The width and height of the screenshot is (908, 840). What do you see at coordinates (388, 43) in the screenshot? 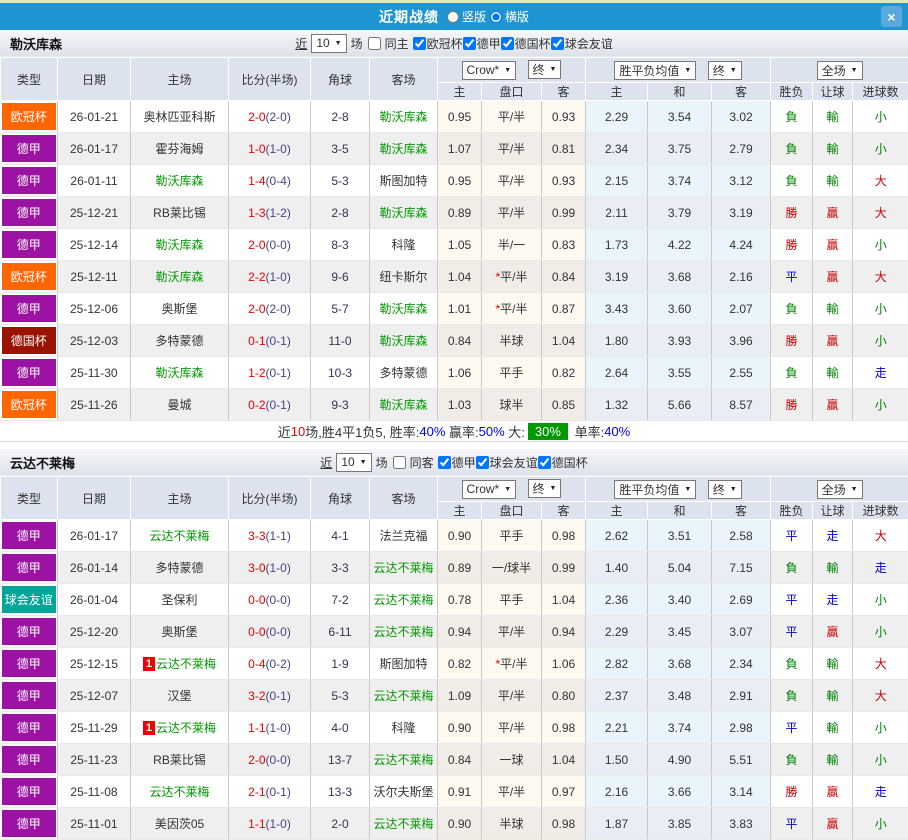
I see `same-venue-filter: 同主` at bounding box center [388, 43].